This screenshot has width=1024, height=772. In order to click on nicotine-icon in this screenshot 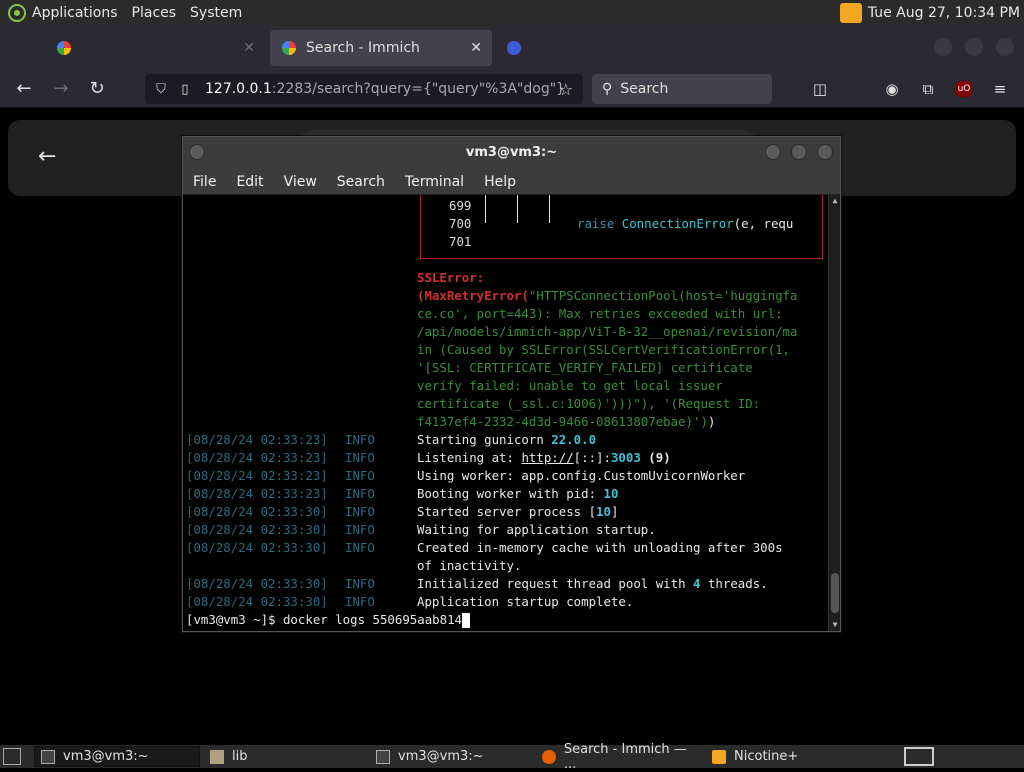, I will do `click(719, 756)`.